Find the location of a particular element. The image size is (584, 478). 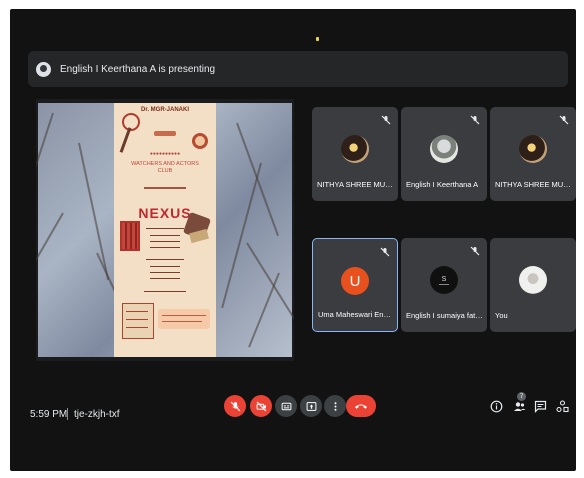

call-end-icon is located at coordinates (361, 406).